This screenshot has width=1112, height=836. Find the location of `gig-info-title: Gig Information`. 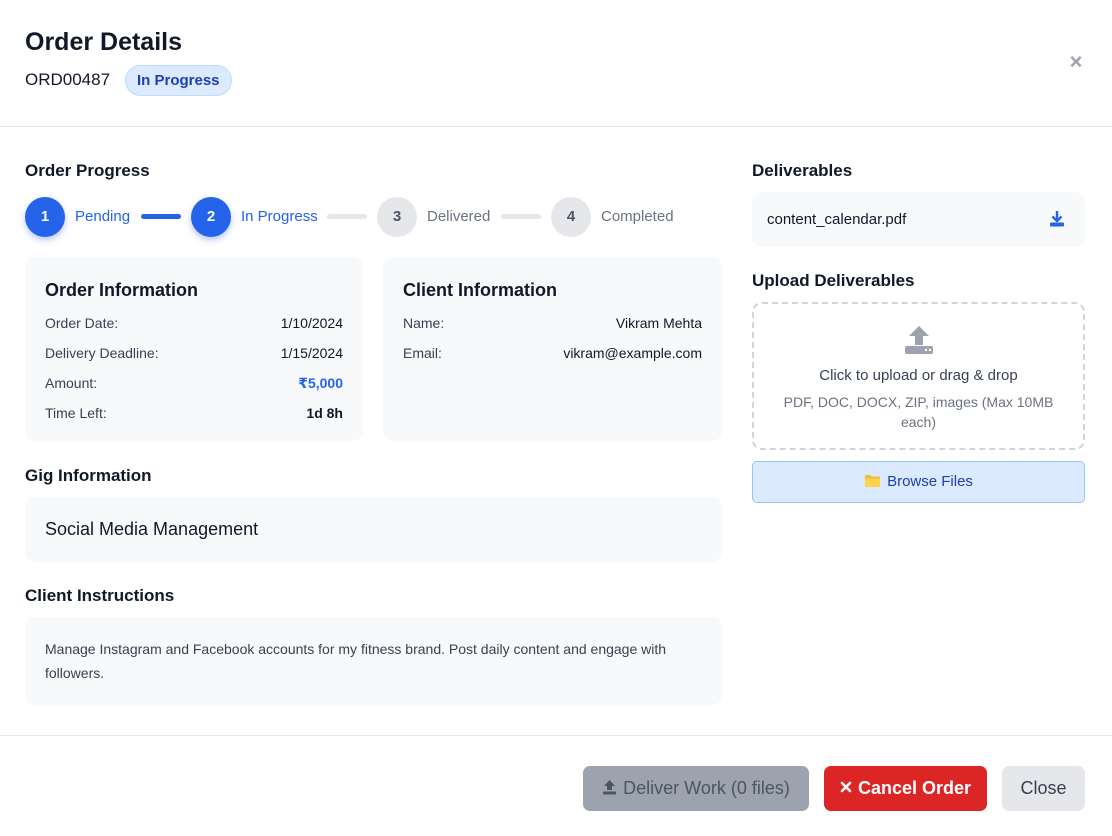

gig-info-title: Gig Information is located at coordinates (88, 475).